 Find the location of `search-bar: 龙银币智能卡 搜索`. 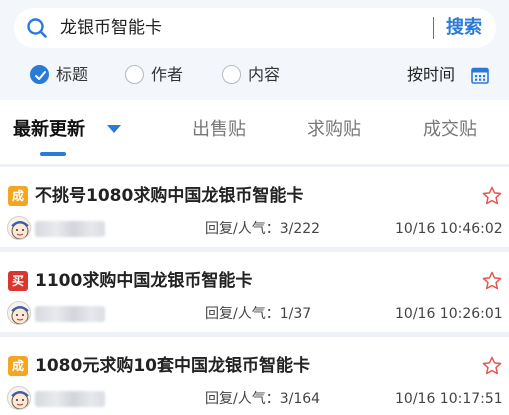

search-bar: 龙银币智能卡 搜索 is located at coordinates (255, 28).